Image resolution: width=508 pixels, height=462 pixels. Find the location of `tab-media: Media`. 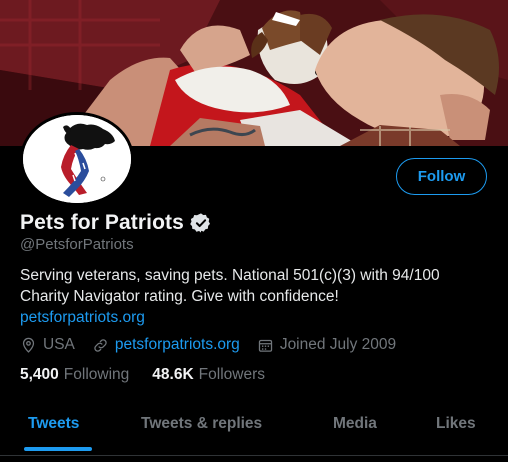

tab-media: Media is located at coordinates (355, 424).